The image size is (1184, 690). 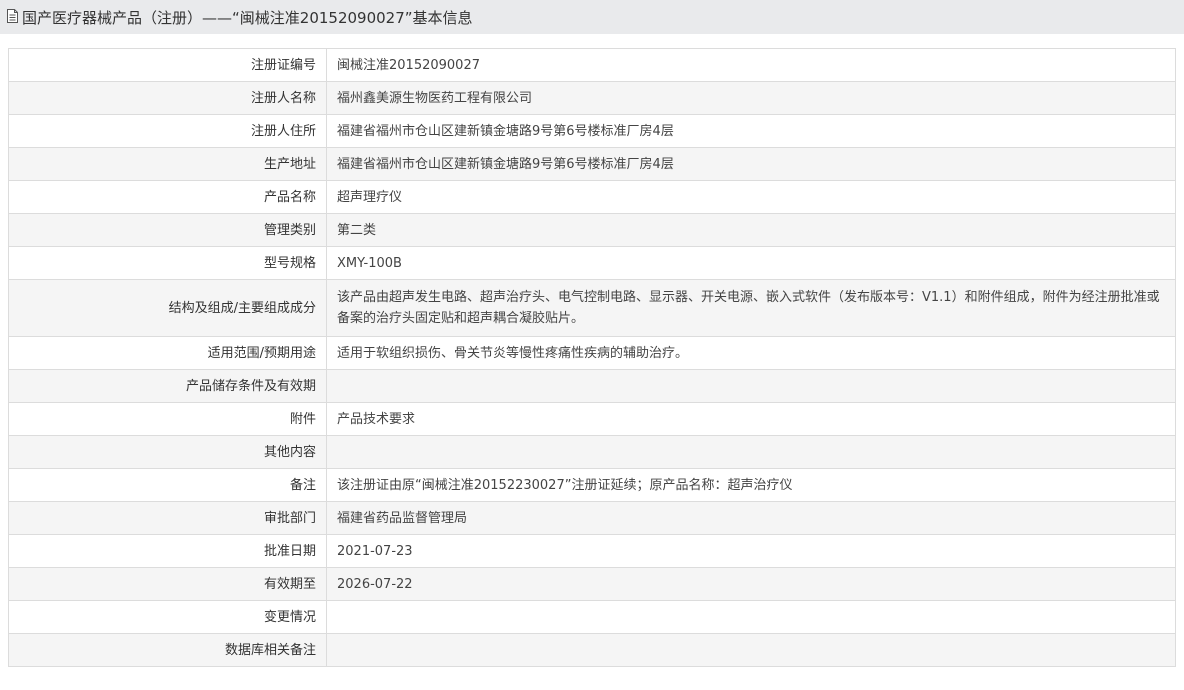 What do you see at coordinates (751, 419) in the screenshot?
I see `row-value: 产品技术要求` at bounding box center [751, 419].